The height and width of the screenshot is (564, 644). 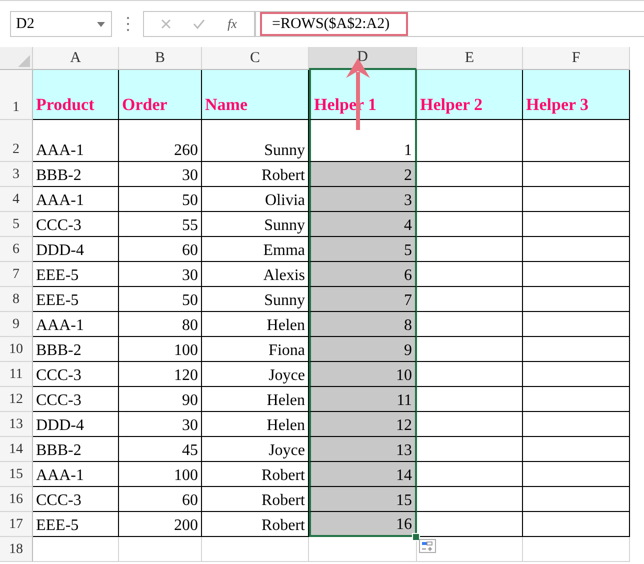 What do you see at coordinates (363, 399) in the screenshot?
I see `table-cell: 11` at bounding box center [363, 399].